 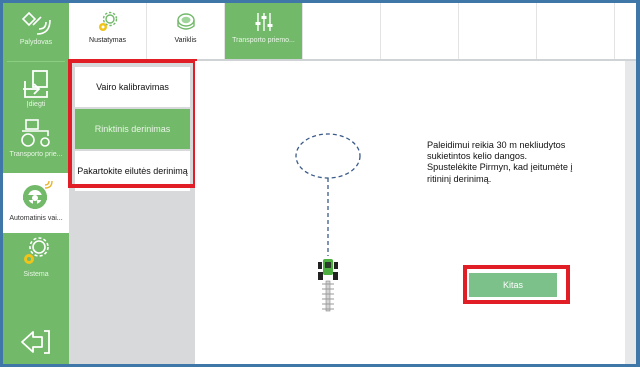 What do you see at coordinates (36, 61) in the screenshot?
I see `sidebar-divider` at bounding box center [36, 61].